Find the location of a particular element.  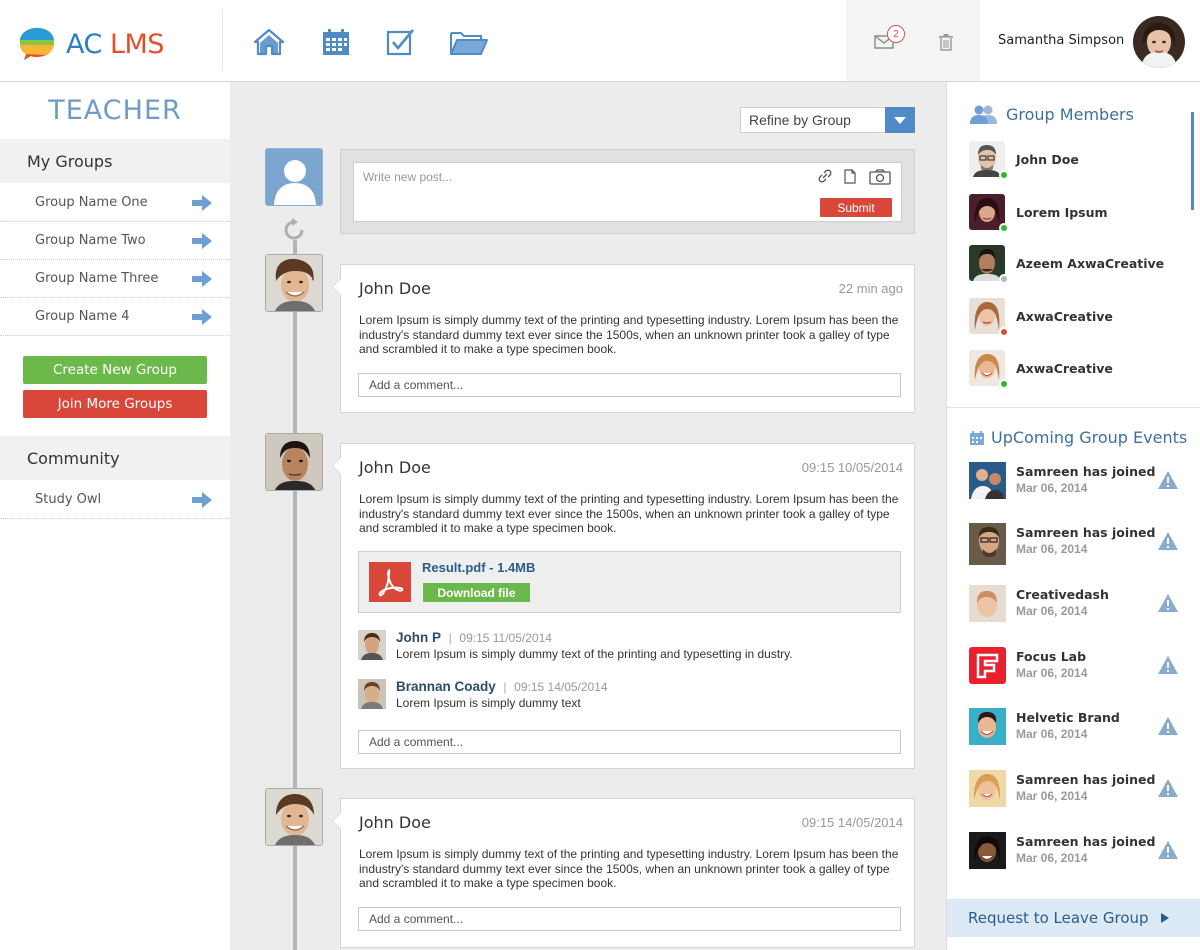

group-item-3: Group Name Three is located at coordinates (115, 279).